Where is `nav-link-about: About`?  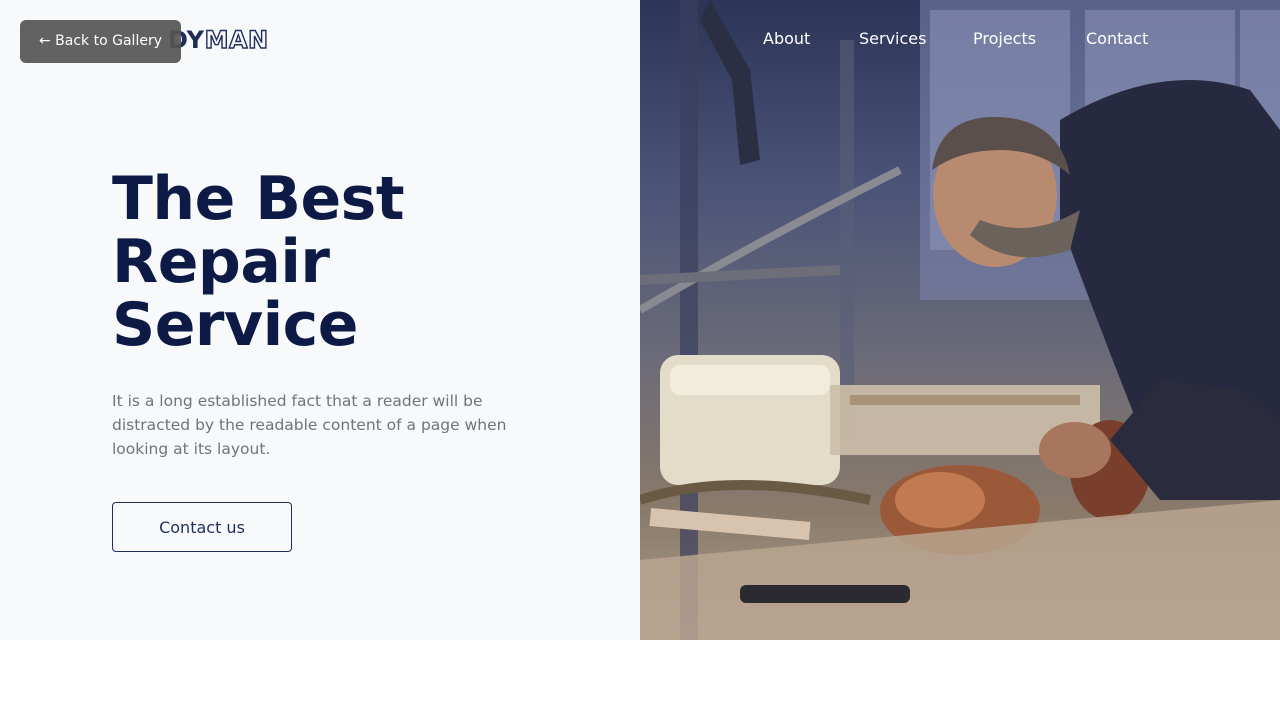 nav-link-about: About is located at coordinates (786, 38).